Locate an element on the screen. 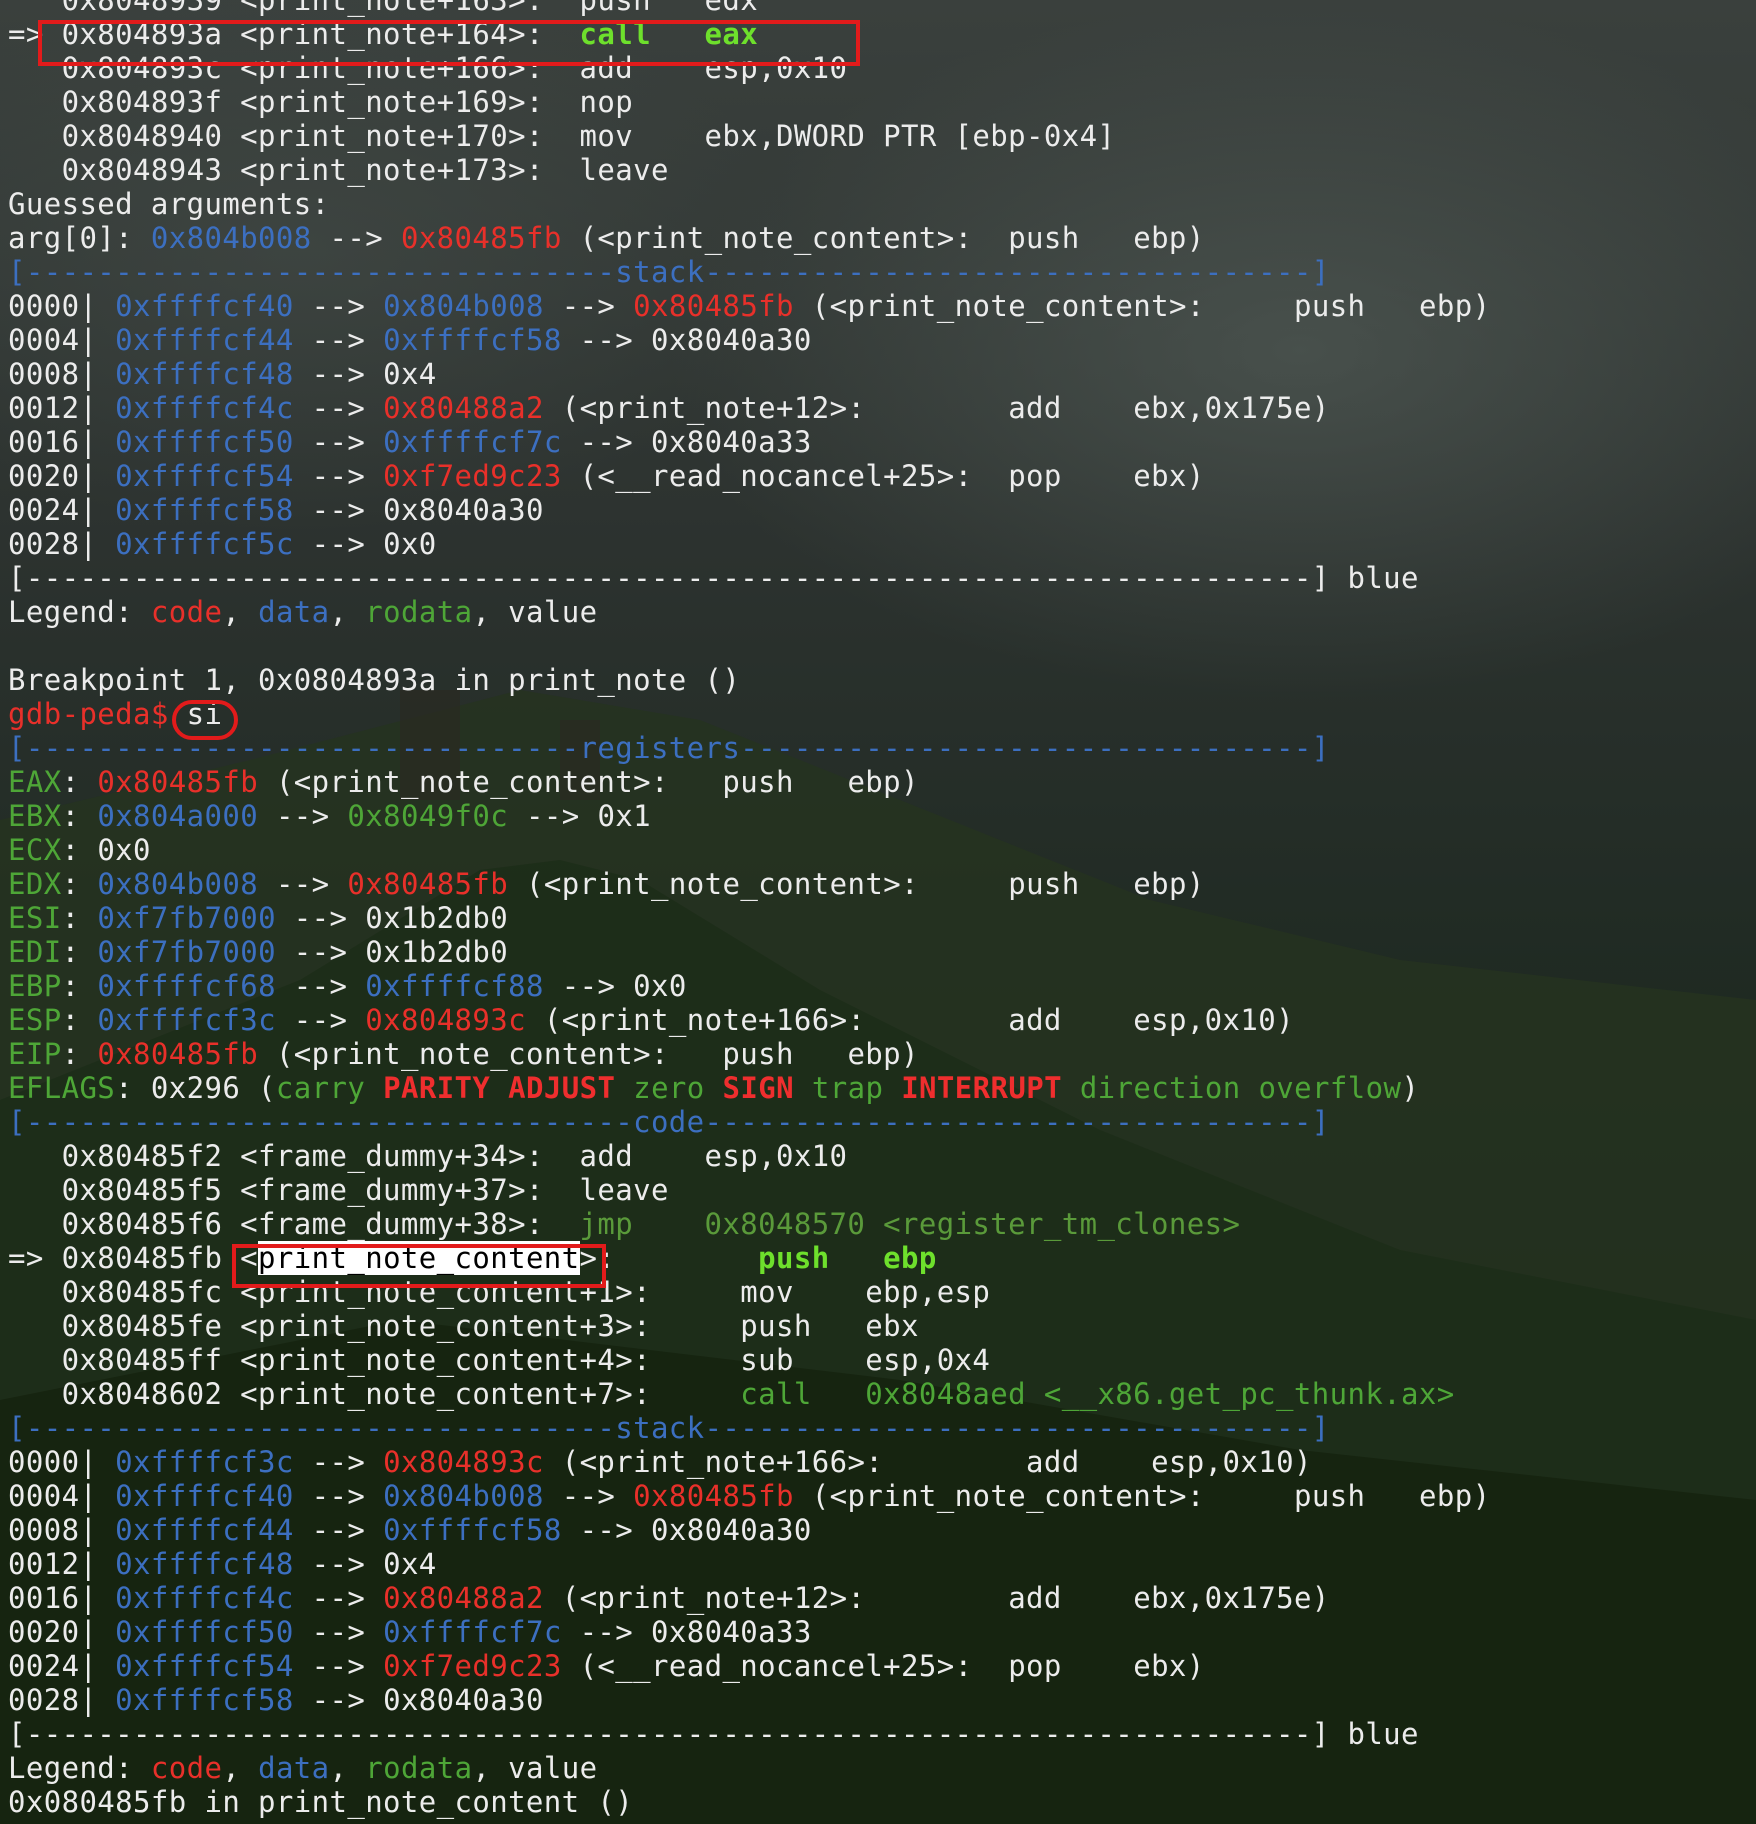  terminal-text: 0020| is located at coordinates (62, 476).